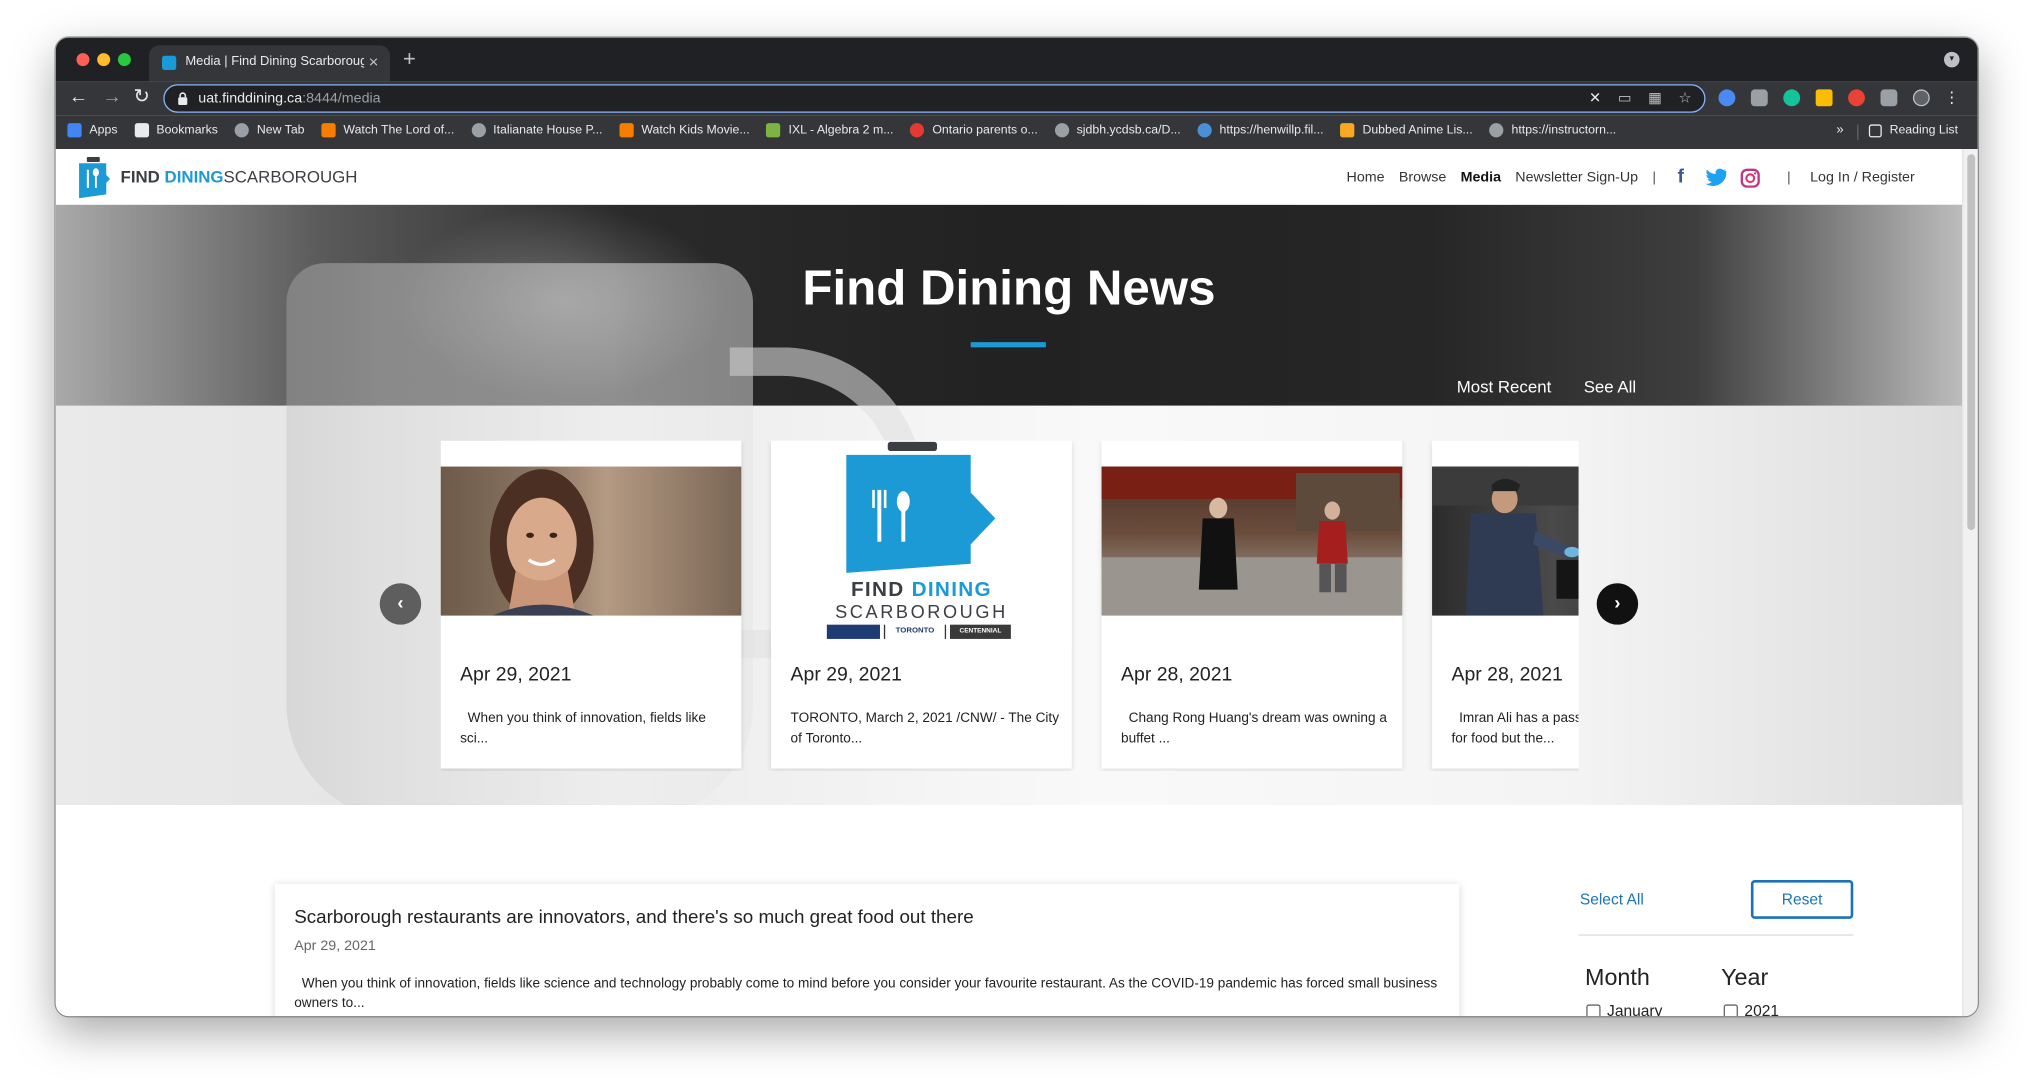 The height and width of the screenshot is (1089, 2032). I want to click on bookmark-item: Bookmarks, so click(176, 130).